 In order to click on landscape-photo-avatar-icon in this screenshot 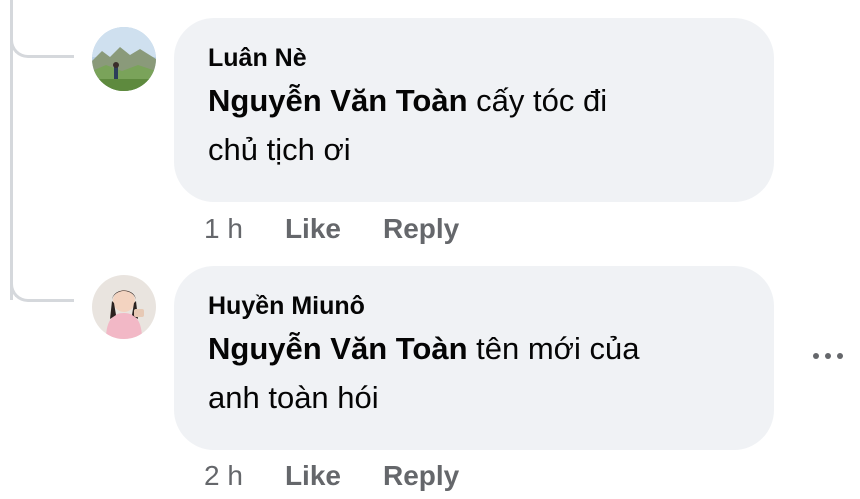, I will do `click(124, 59)`.